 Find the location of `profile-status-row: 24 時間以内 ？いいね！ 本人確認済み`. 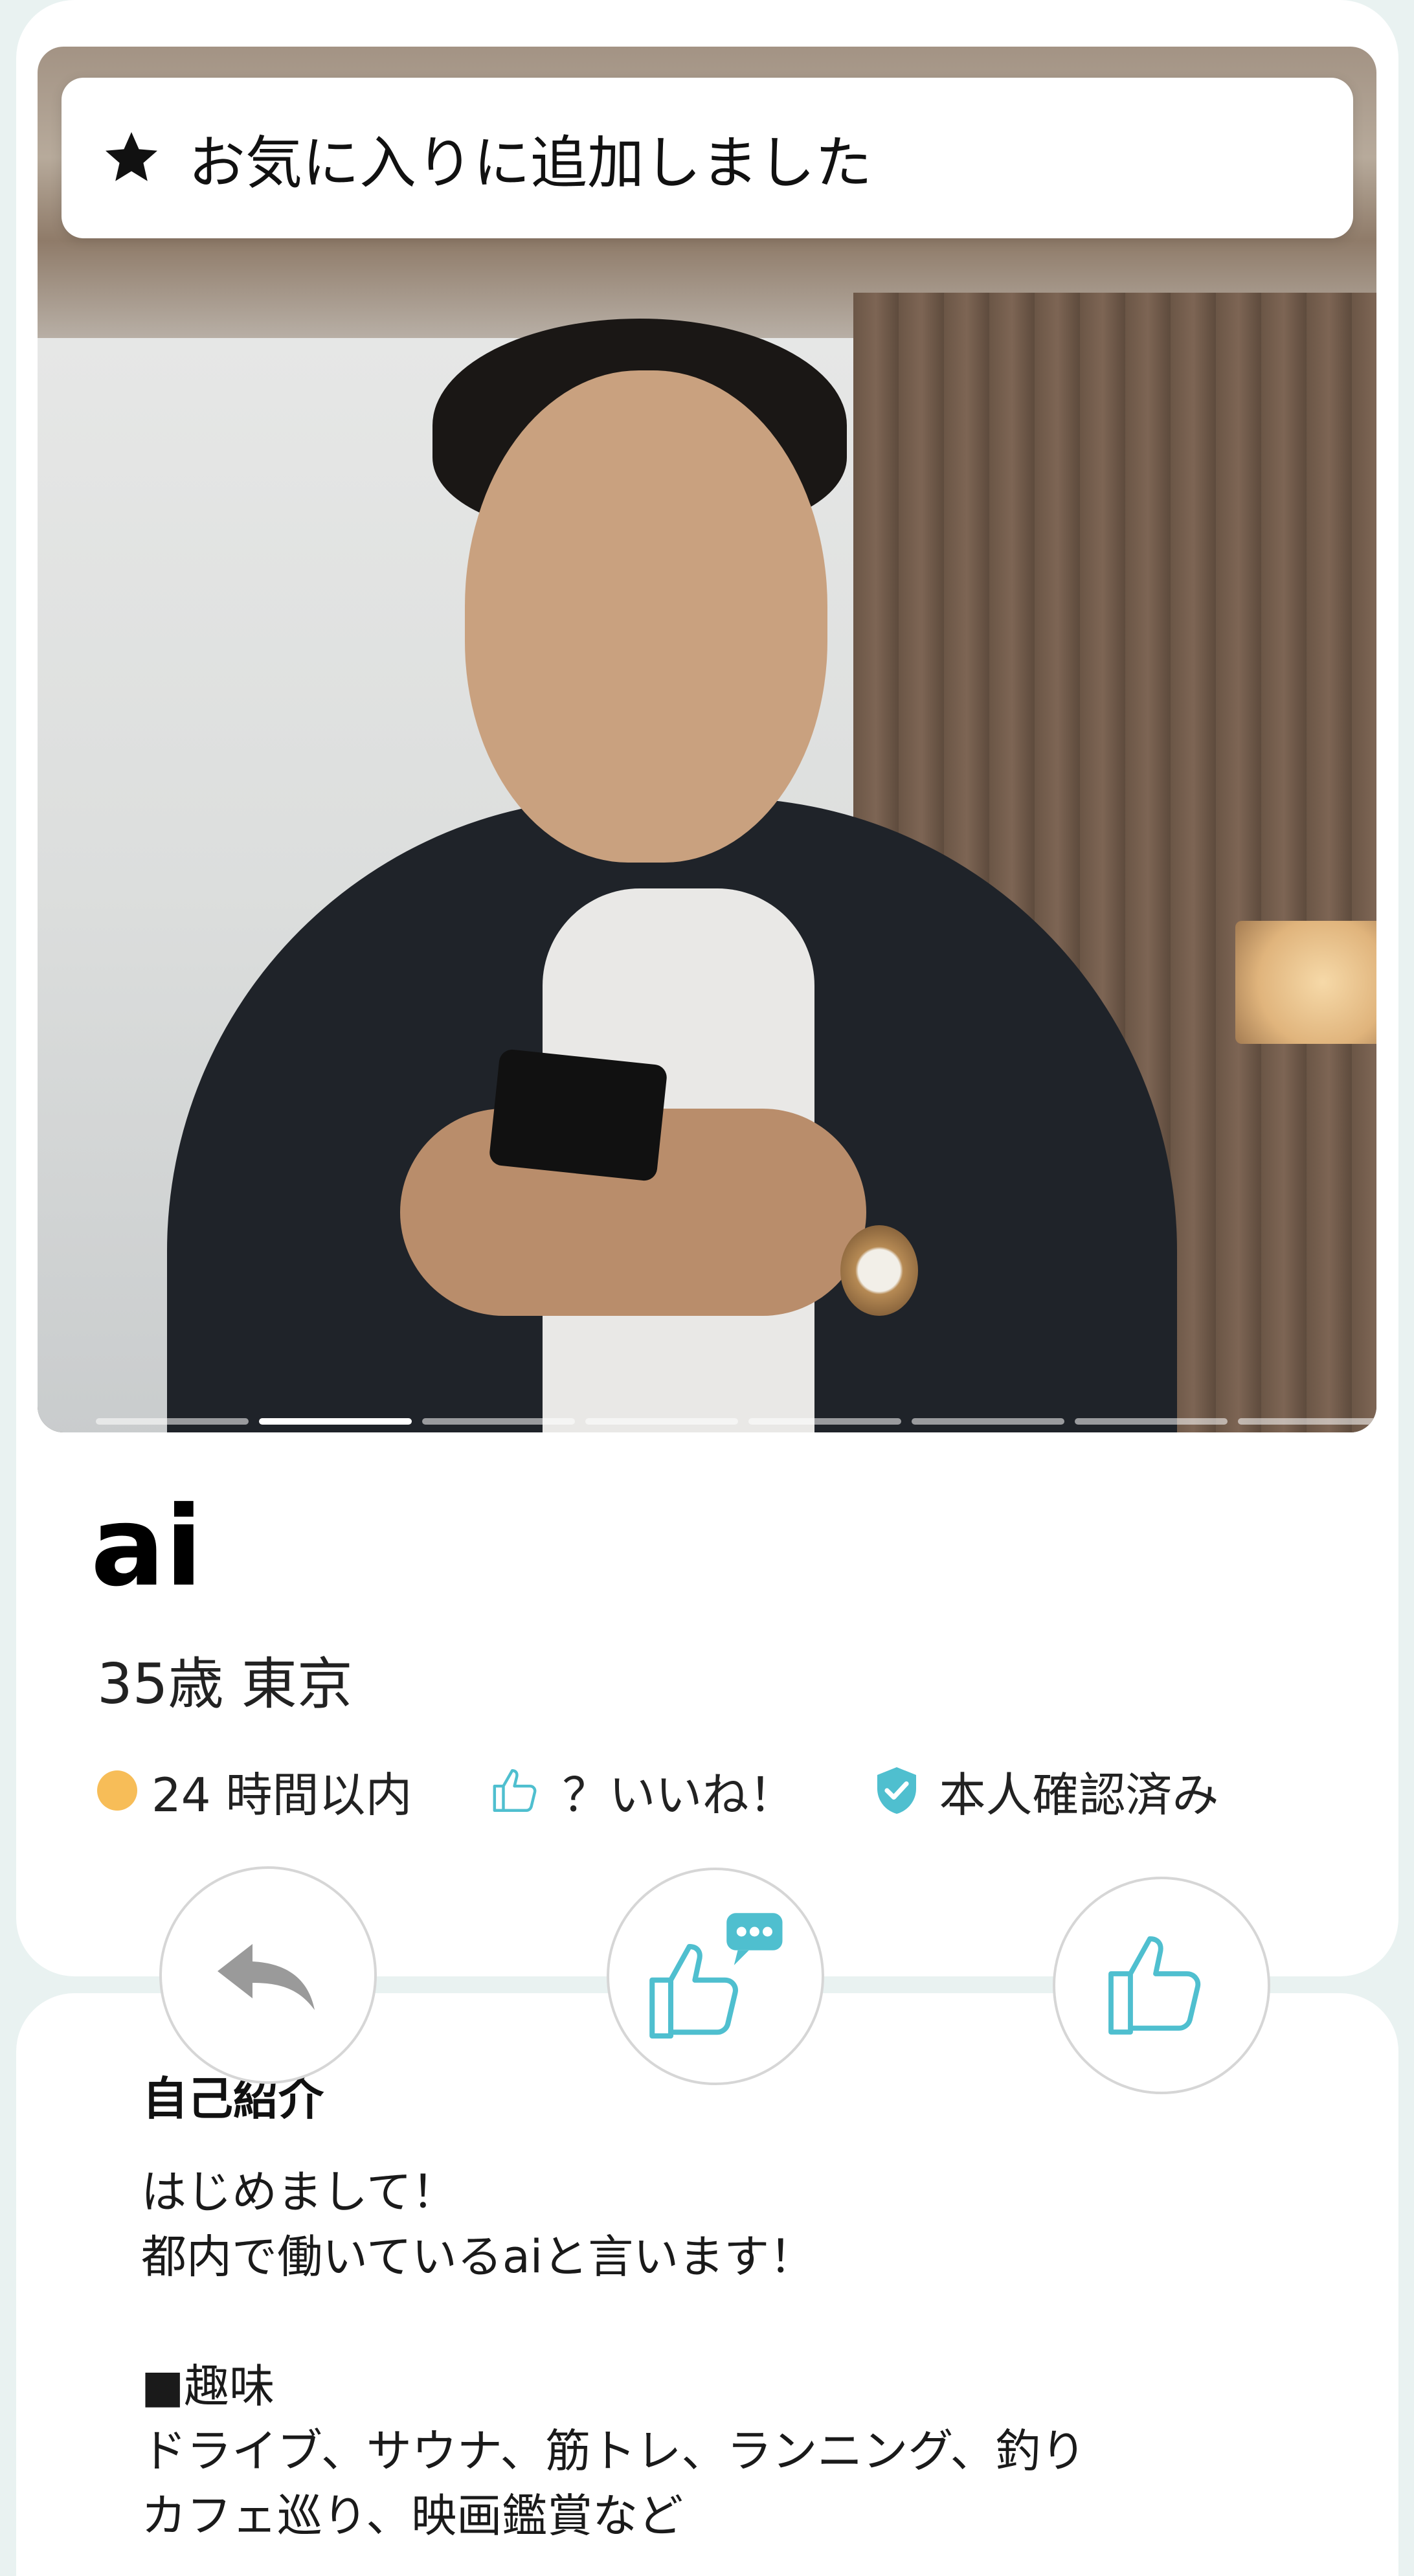

profile-status-row: 24 時間以内 ？いいね！ 本人確認済み is located at coordinates (658, 1790).